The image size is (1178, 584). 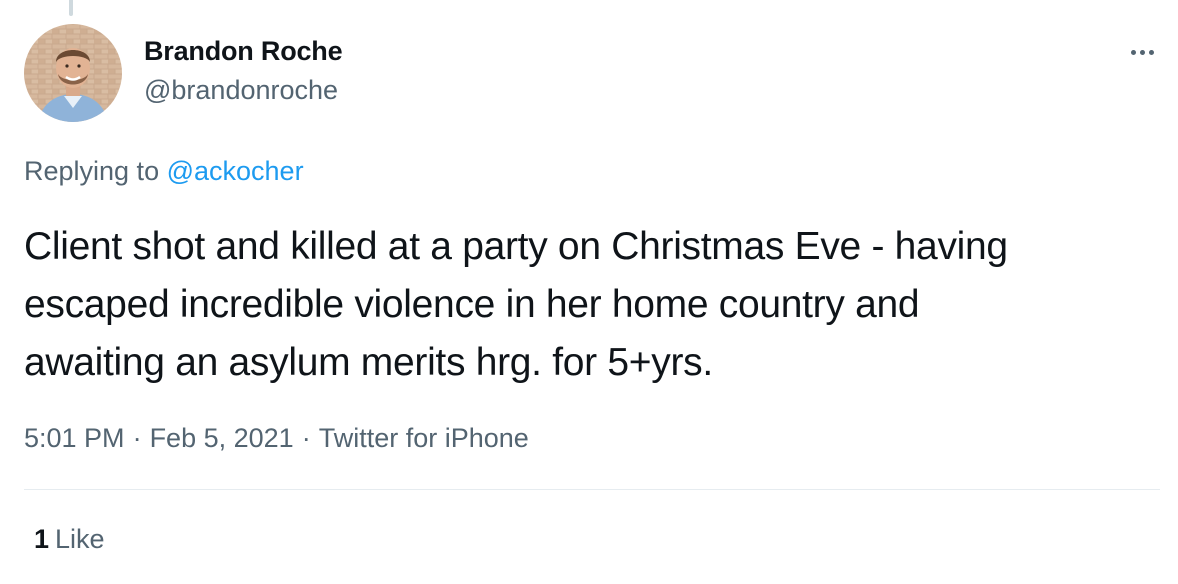 I want to click on reply-mention-link: @ackocher, so click(x=235, y=171).